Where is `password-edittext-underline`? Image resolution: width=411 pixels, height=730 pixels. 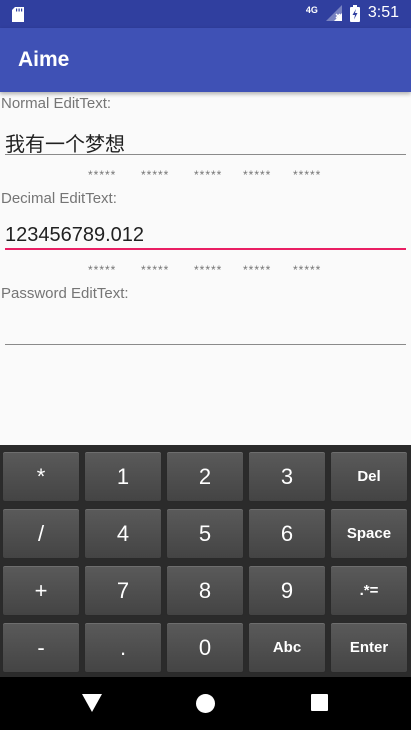 password-edittext-underline is located at coordinates (205, 344).